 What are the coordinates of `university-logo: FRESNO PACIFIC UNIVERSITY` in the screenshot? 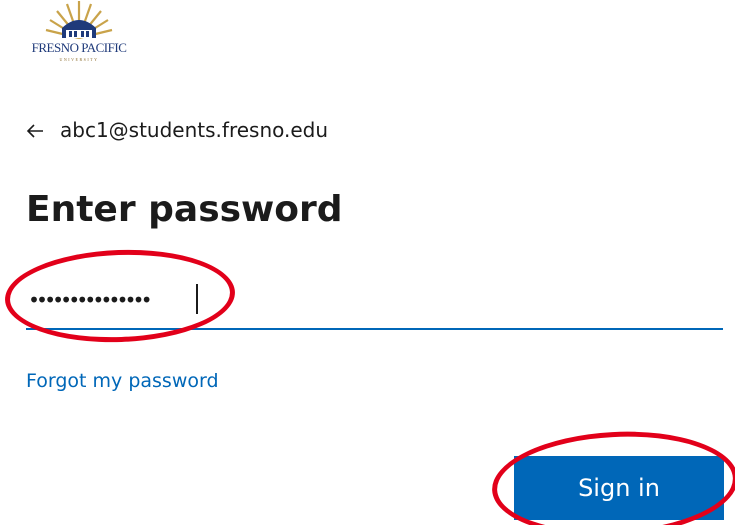 It's located at (79, 35).